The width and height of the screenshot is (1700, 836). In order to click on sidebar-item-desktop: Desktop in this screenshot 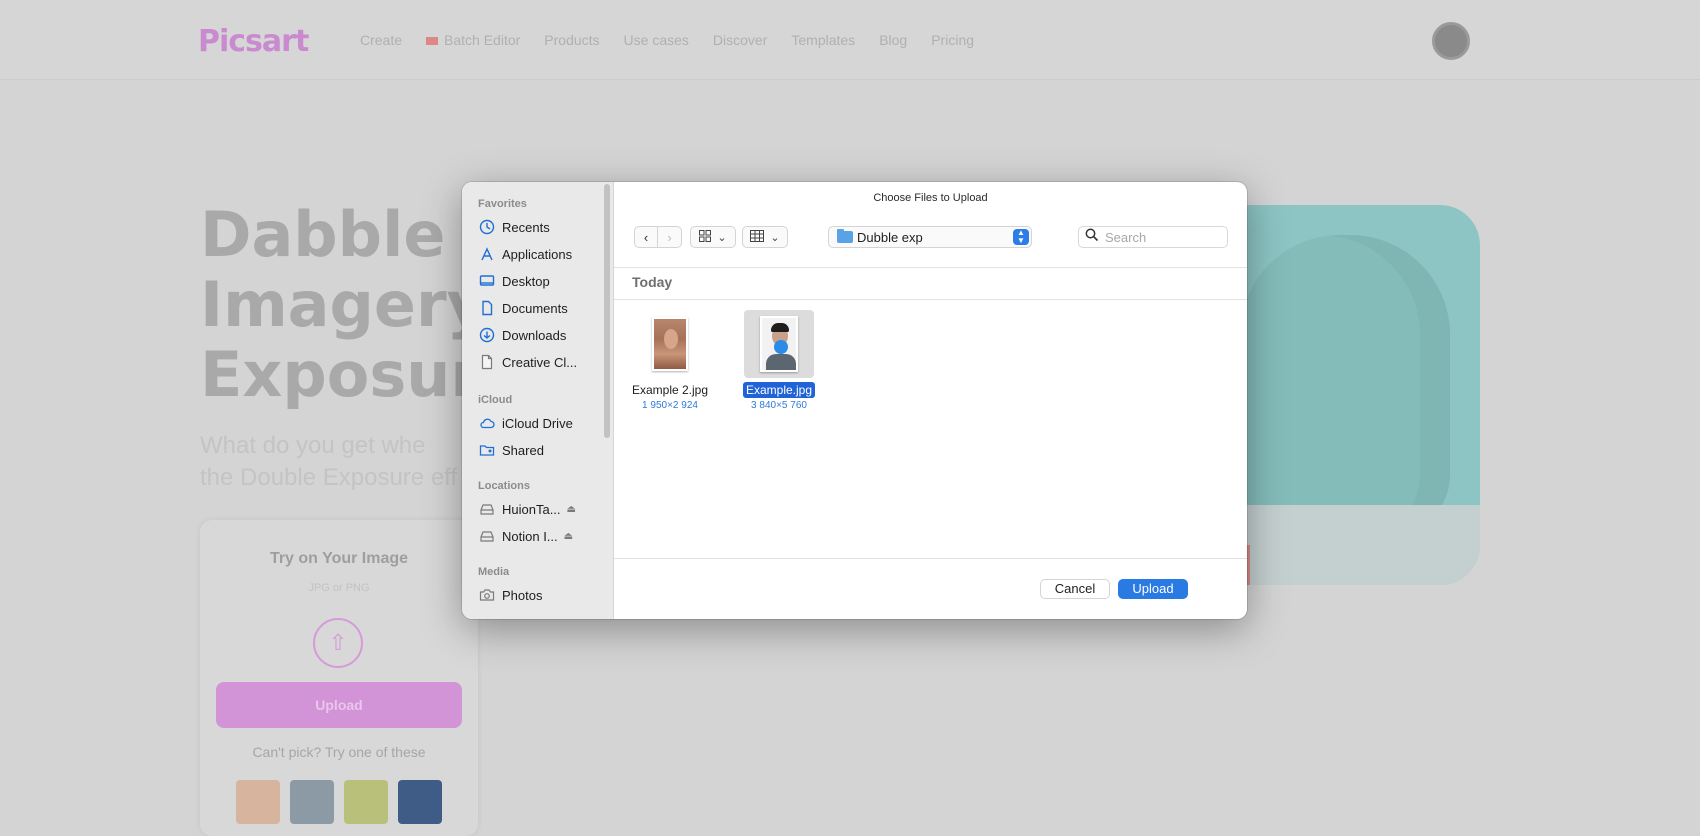, I will do `click(514, 281)`.